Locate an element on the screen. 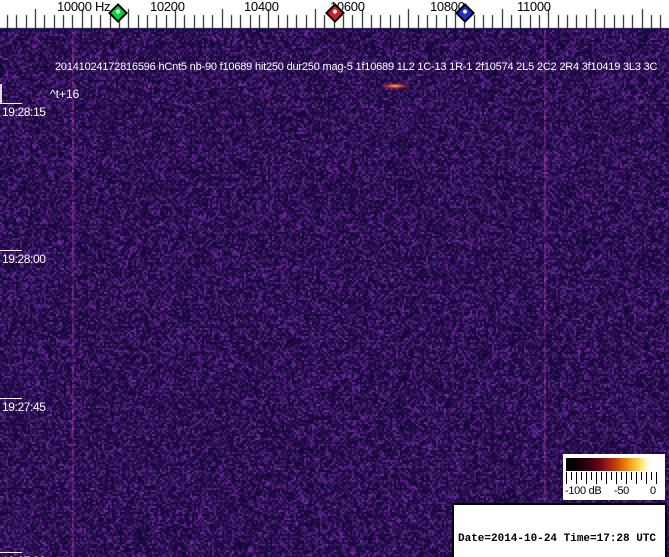 This screenshot has height=557, width=669. freq-tick-label: 10000 Hz is located at coordinates (84, 7).